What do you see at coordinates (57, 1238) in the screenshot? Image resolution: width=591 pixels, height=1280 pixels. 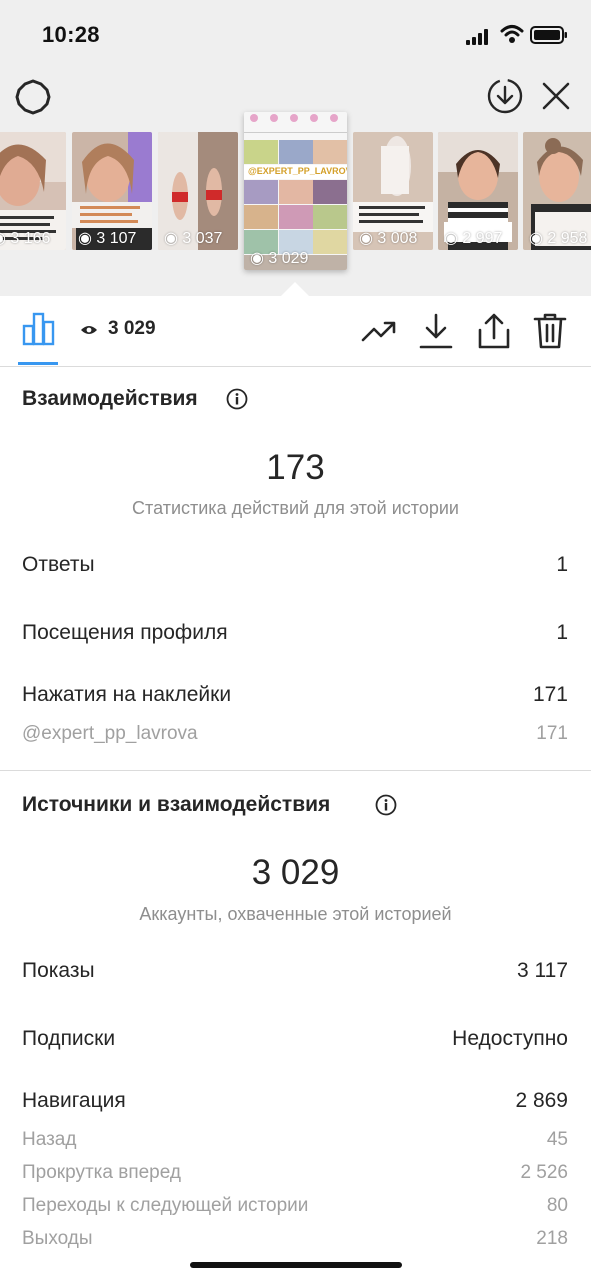 I see `stat-label: Выходы` at bounding box center [57, 1238].